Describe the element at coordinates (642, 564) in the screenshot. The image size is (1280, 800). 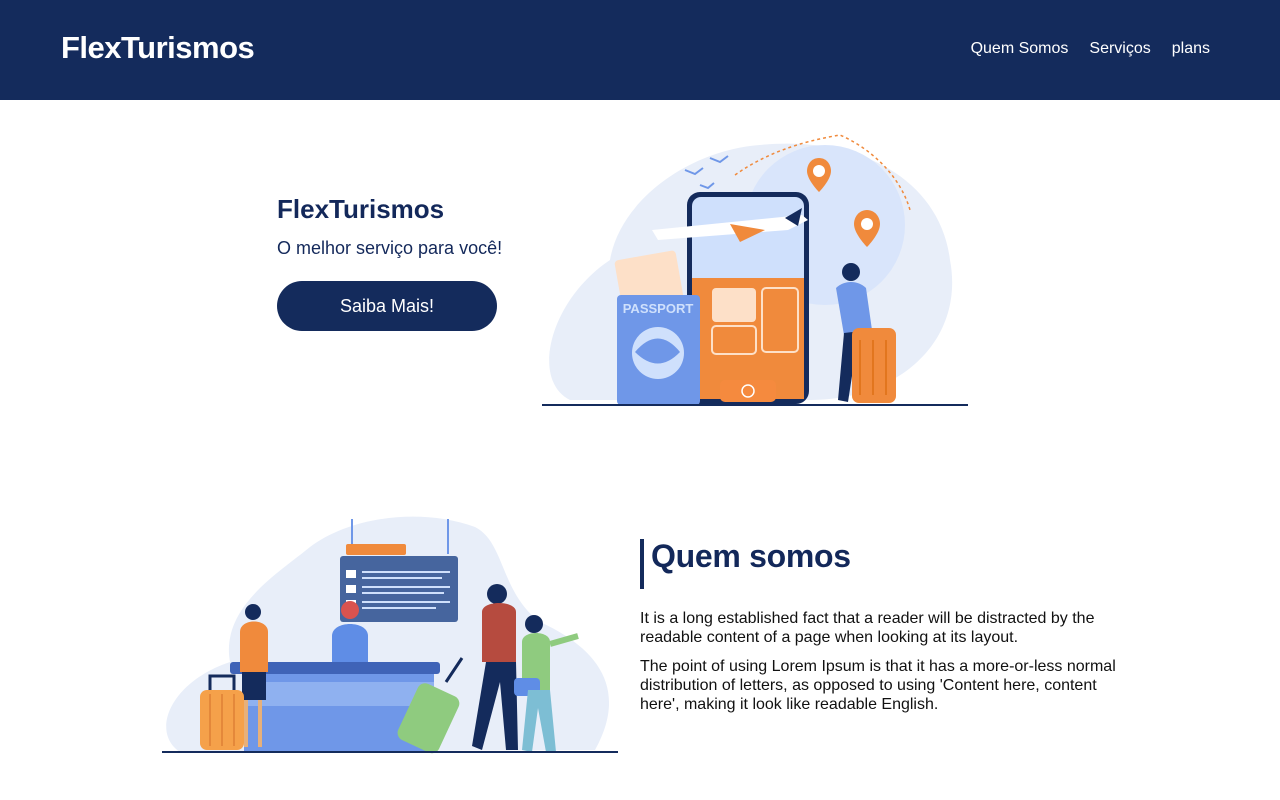
I see `section-accent-bar` at that location.